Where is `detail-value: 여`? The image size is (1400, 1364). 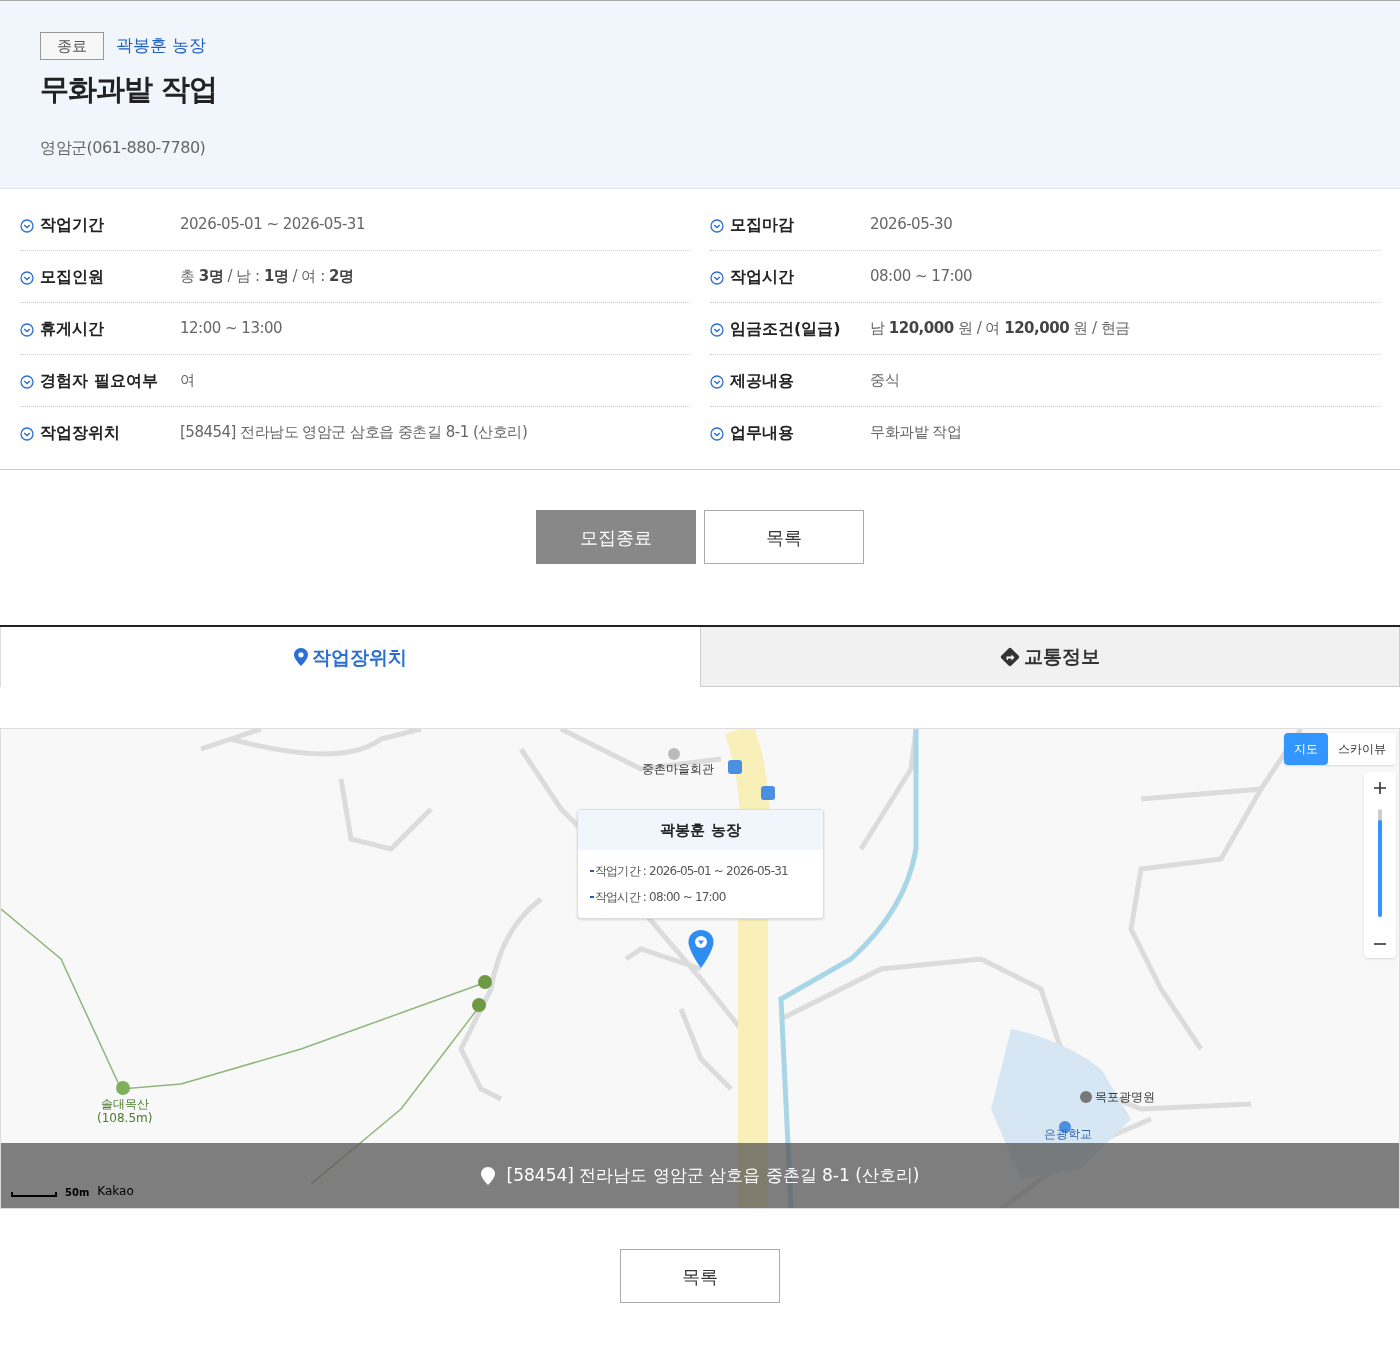 detail-value: 여 is located at coordinates (187, 380).